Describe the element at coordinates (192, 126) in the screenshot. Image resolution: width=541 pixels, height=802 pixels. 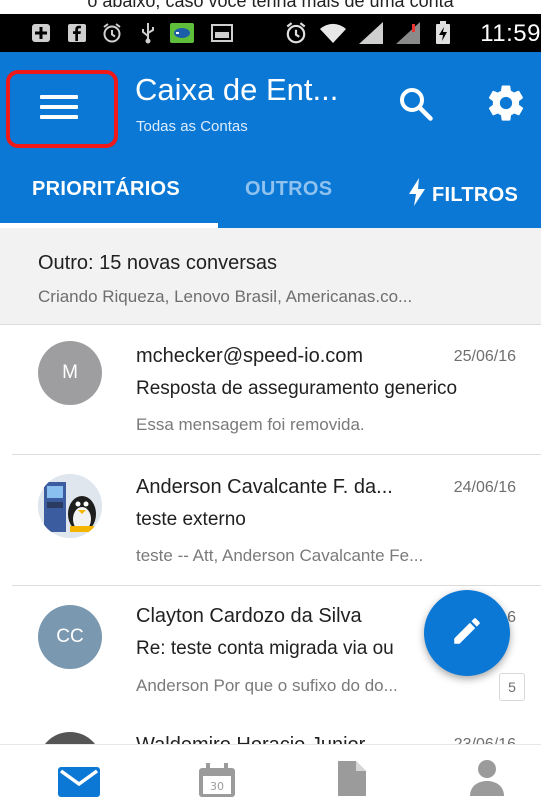
I see `account-subtitle: Todas as Contas` at that location.